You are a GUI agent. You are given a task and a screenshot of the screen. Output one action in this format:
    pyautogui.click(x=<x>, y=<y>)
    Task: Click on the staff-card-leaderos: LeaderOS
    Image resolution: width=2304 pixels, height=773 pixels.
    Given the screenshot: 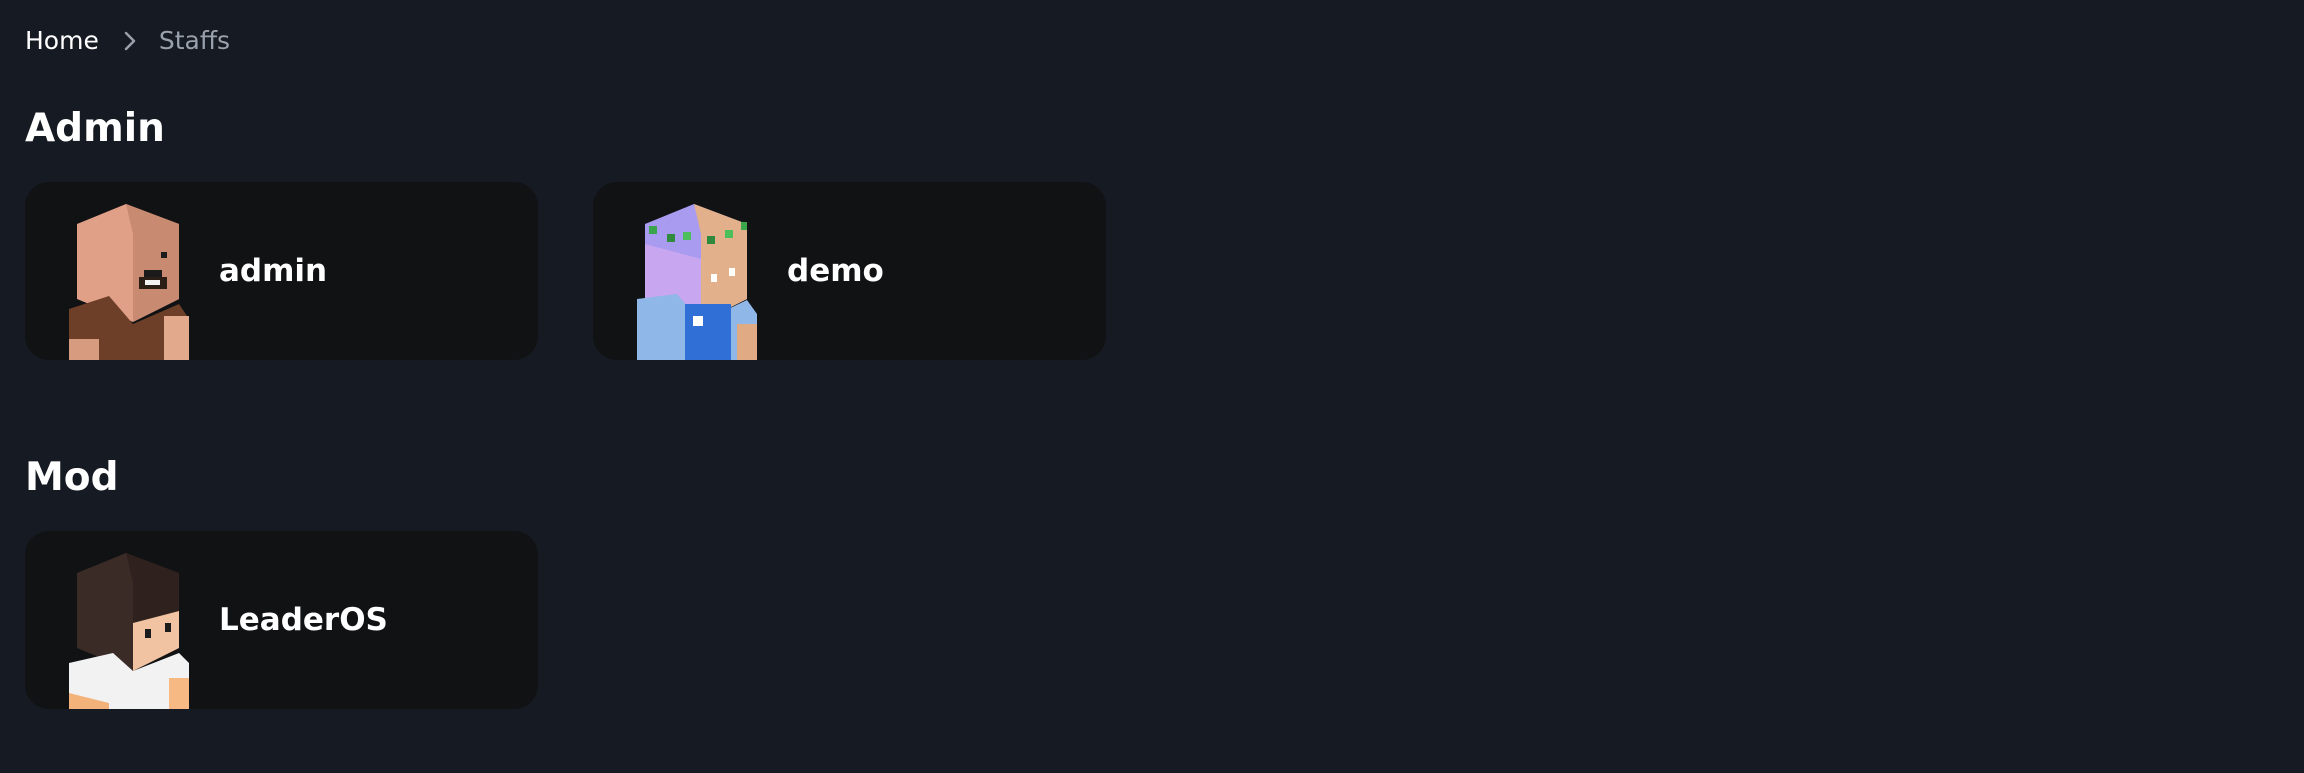 What is the action you would take?
    pyautogui.click(x=281, y=620)
    